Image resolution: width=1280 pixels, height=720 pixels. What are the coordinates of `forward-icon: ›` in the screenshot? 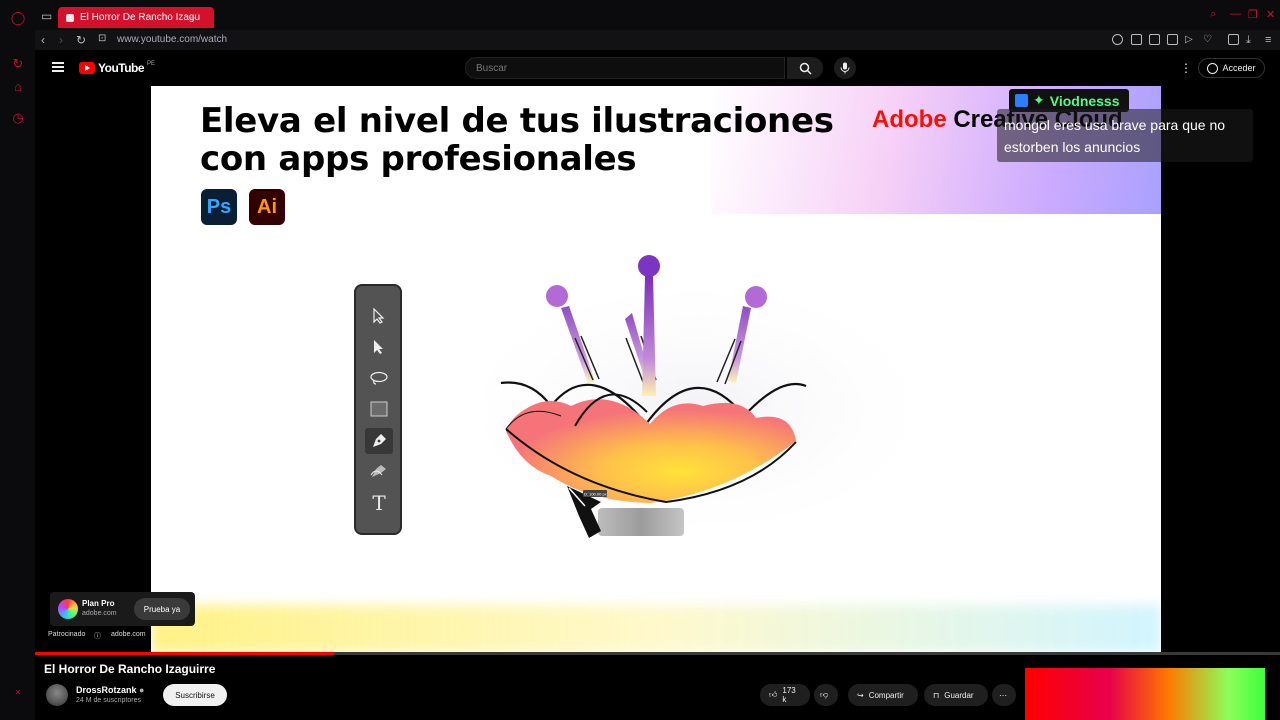 It's located at (61, 40).